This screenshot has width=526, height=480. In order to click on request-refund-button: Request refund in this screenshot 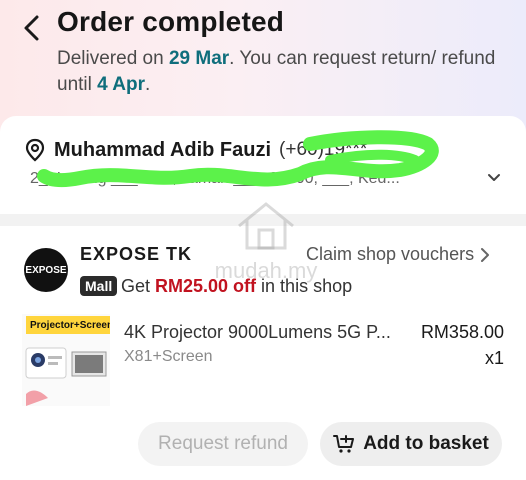, I will do `click(223, 444)`.